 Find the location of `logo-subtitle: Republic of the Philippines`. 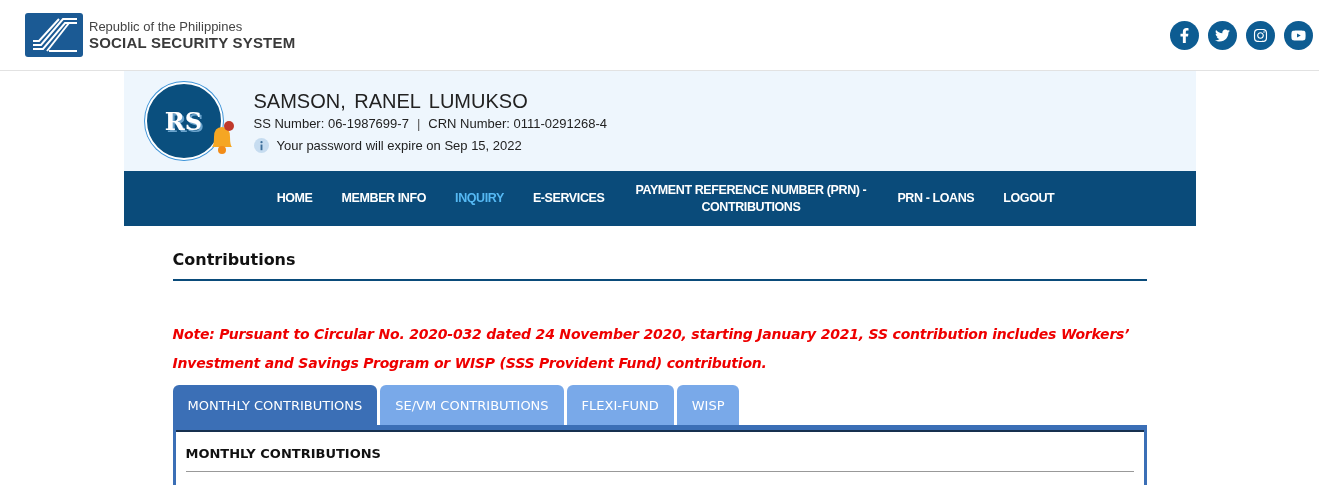

logo-subtitle: Republic of the Philippines is located at coordinates (166, 26).